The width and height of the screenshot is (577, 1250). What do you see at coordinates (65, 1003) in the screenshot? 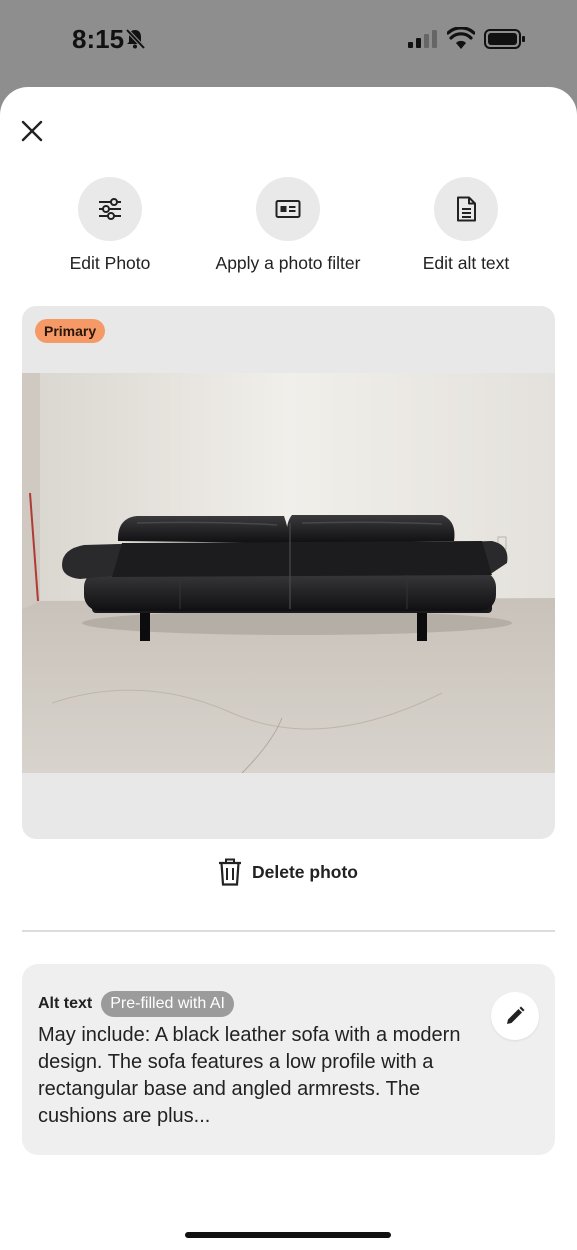
I see `alt-text-title: Alt text` at bounding box center [65, 1003].